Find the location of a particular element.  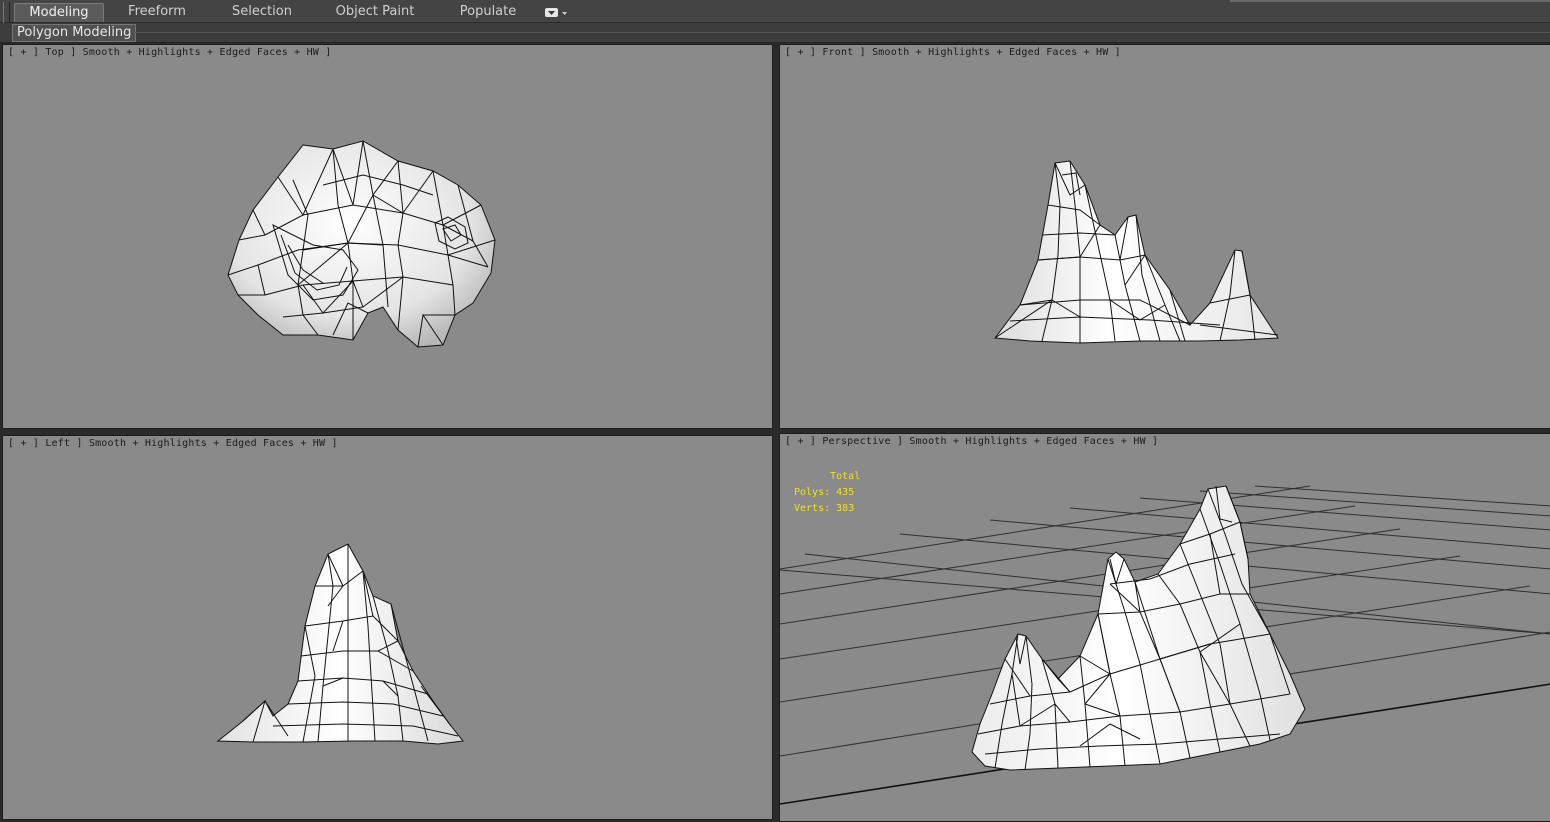

rock-mesh-top is located at coordinates (361, 244).